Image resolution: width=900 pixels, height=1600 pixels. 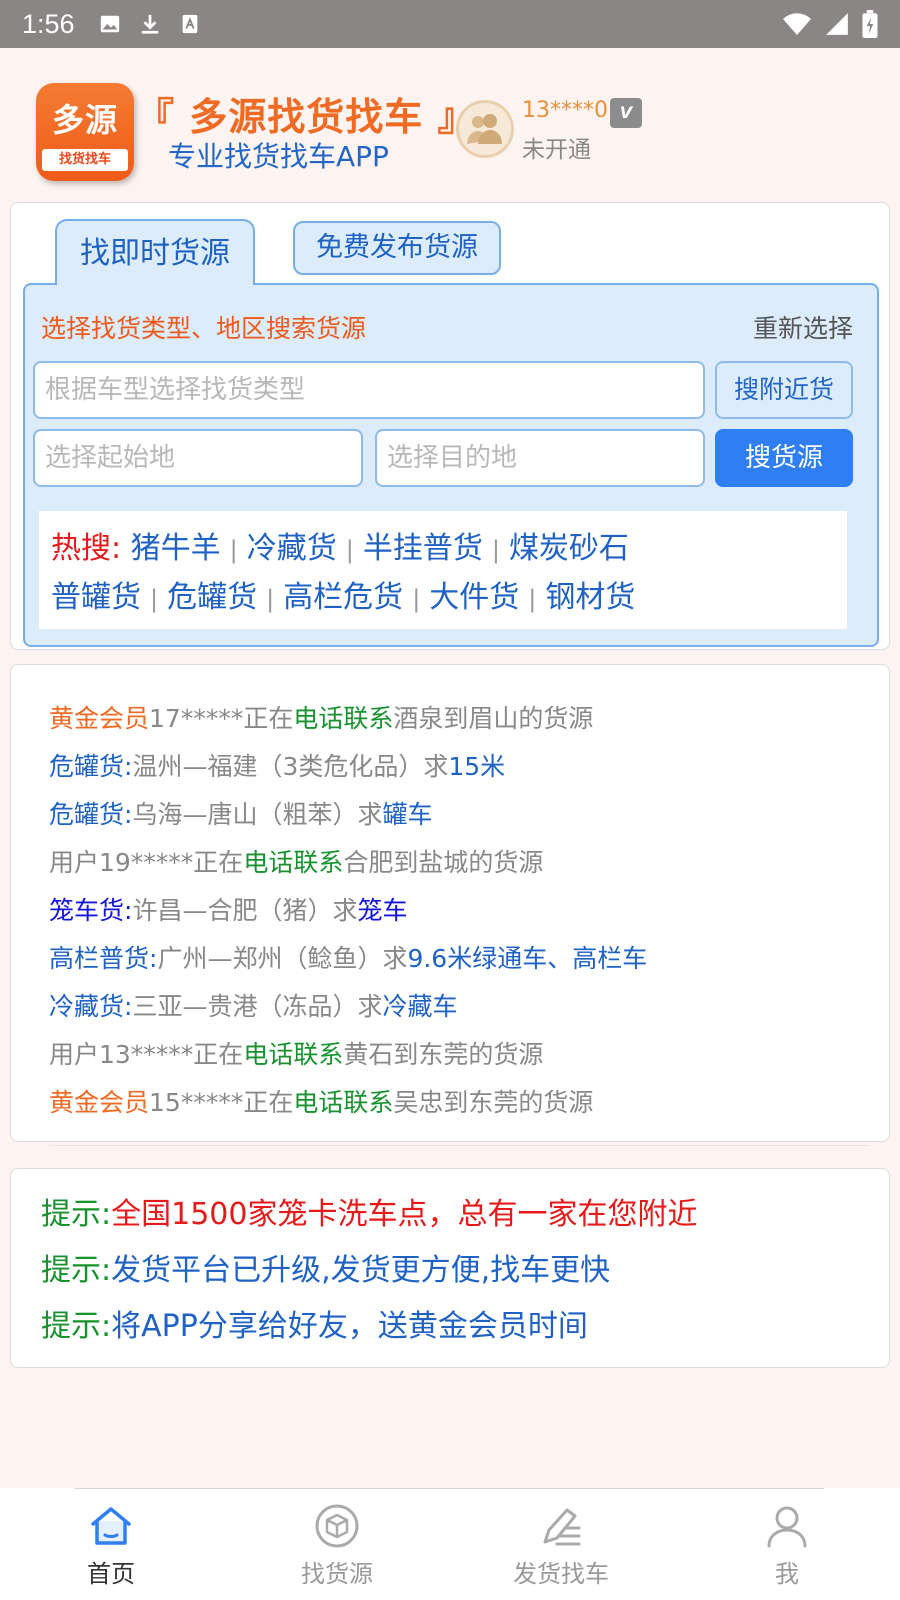 I want to click on battery-icon, so click(x=870, y=24).